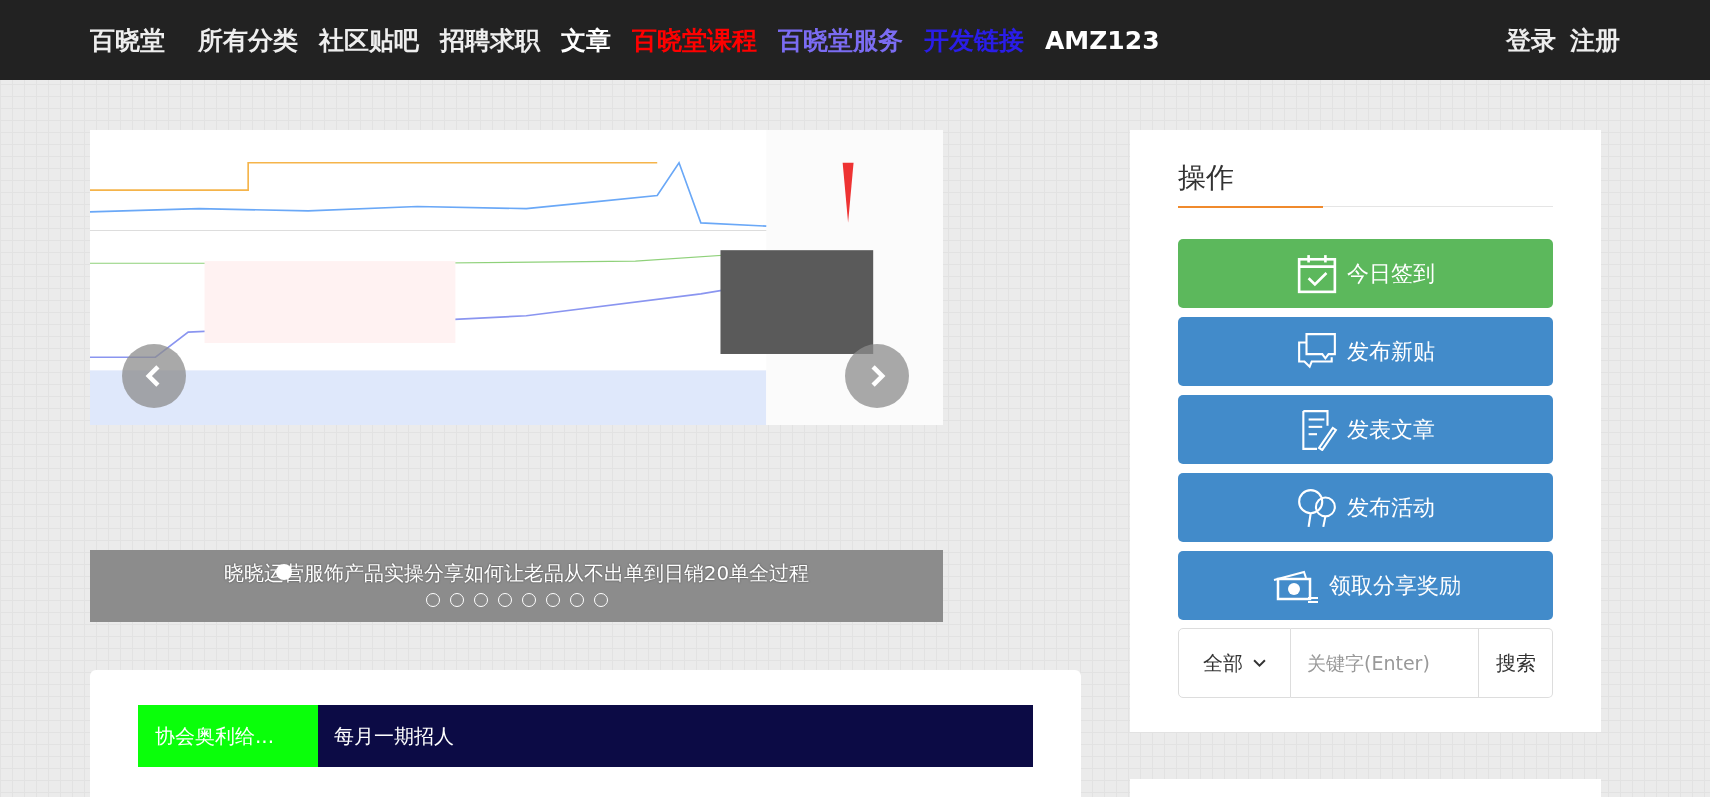 The height and width of the screenshot is (797, 1710). What do you see at coordinates (1595, 40) in the screenshot?
I see `auth-link: 注册` at bounding box center [1595, 40].